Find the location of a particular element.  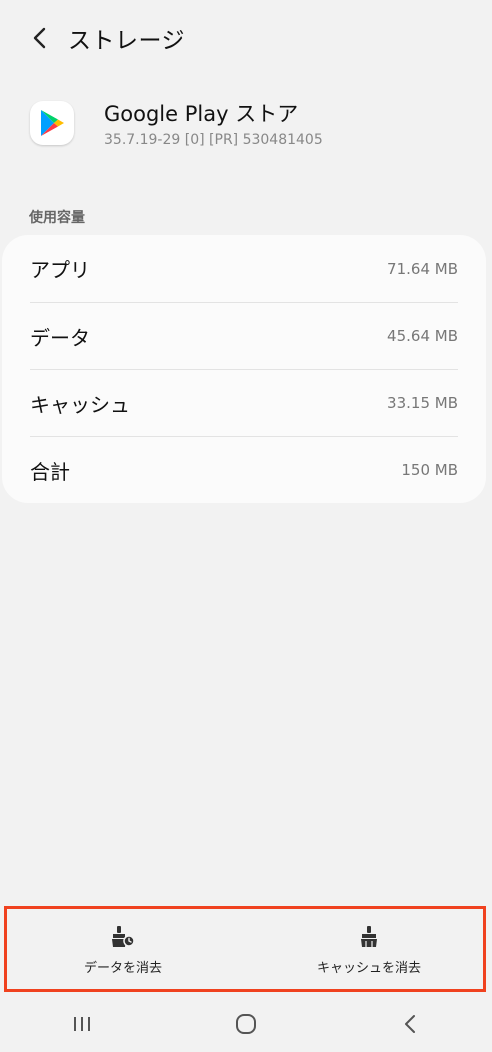

system-nav-bar is located at coordinates (246, 1024).